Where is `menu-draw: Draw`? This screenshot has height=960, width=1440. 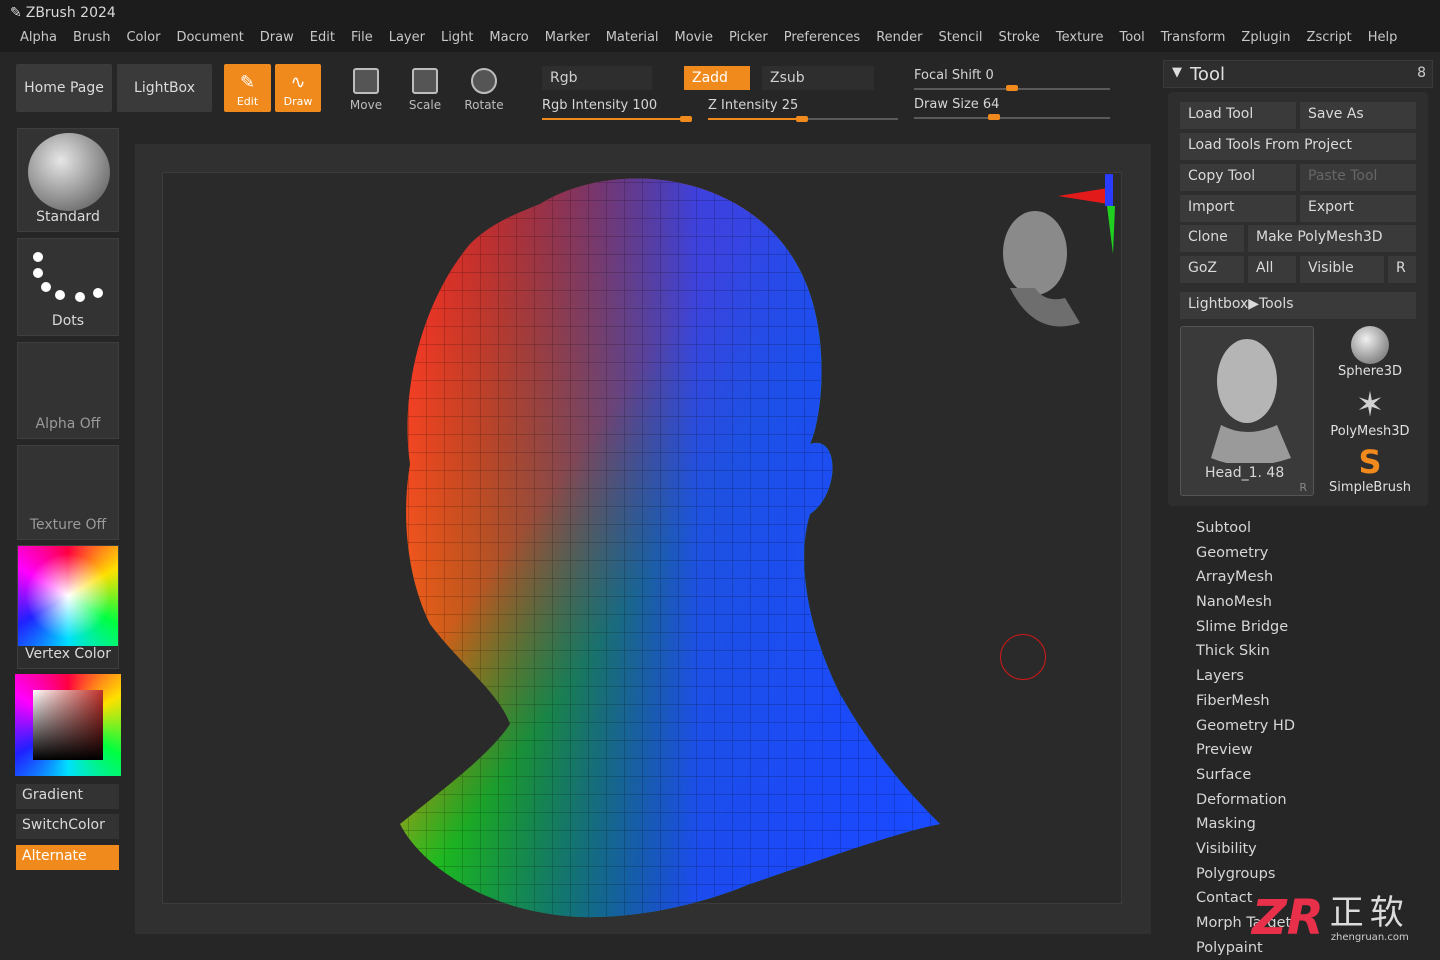 menu-draw: Draw is located at coordinates (277, 40).